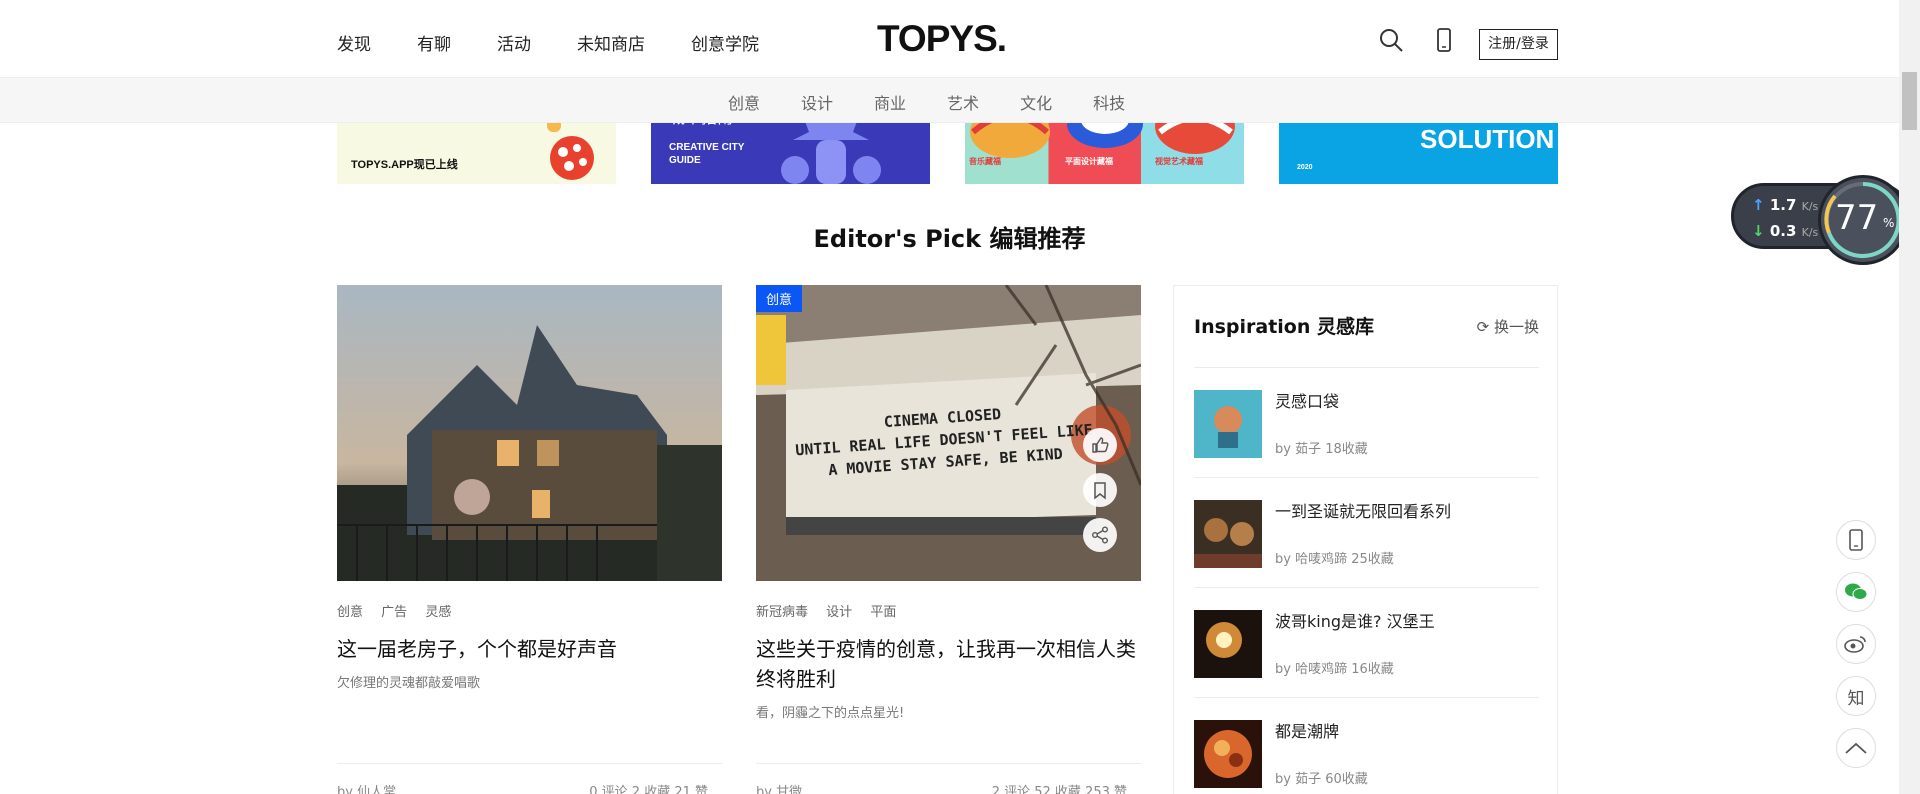 Image resolution: width=1920 pixels, height=794 pixels. I want to click on nav-item-academy: 创意学院, so click(725, 42).